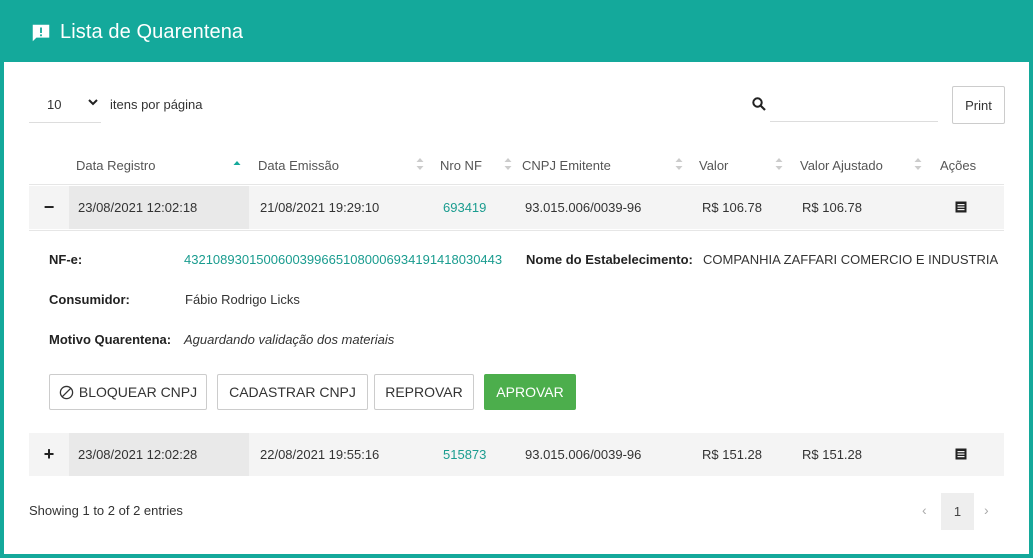 The height and width of the screenshot is (558, 1033). What do you see at coordinates (464, 207) in the screenshot?
I see `cell-nro-nf-link: 693419` at bounding box center [464, 207].